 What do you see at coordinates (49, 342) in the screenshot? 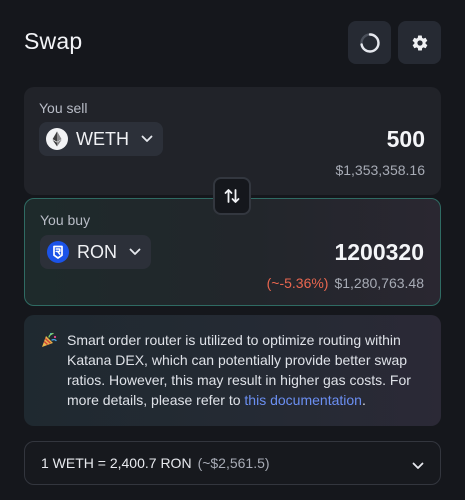
I see `party-popper-icon` at bounding box center [49, 342].